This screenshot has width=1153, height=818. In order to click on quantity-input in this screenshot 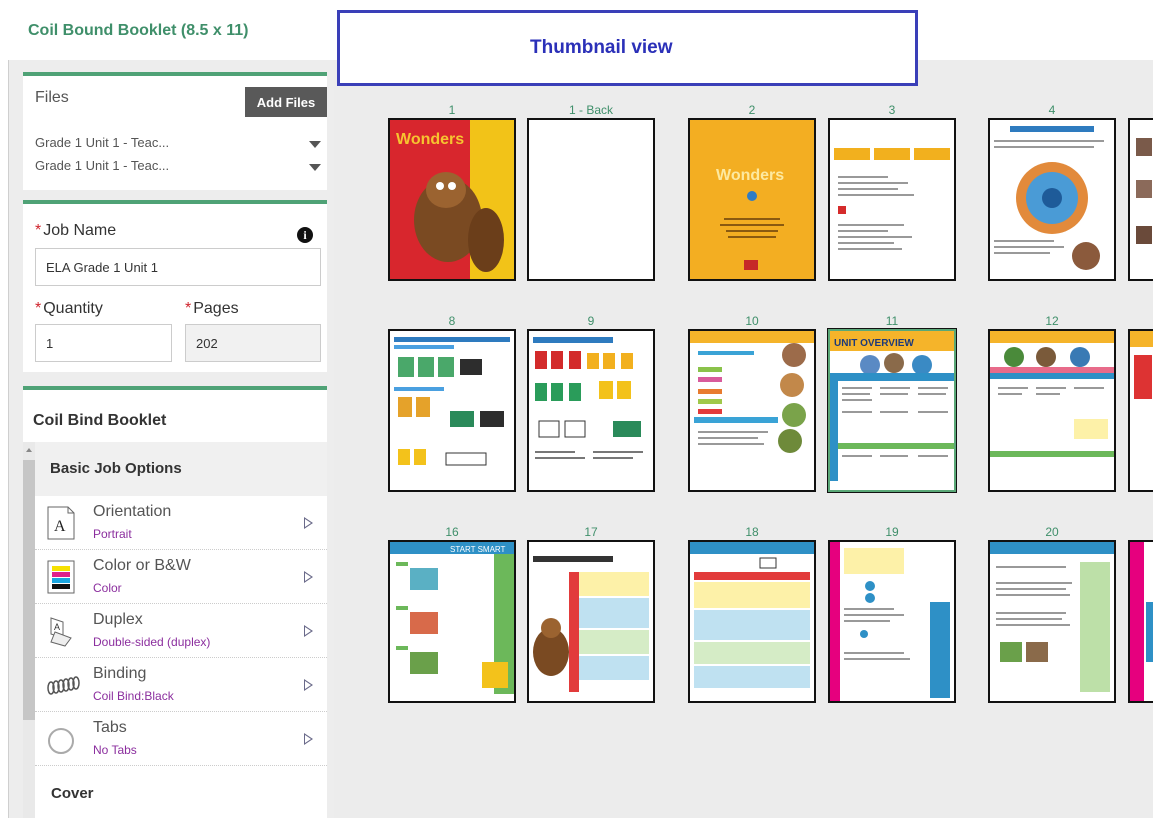, I will do `click(103, 343)`.